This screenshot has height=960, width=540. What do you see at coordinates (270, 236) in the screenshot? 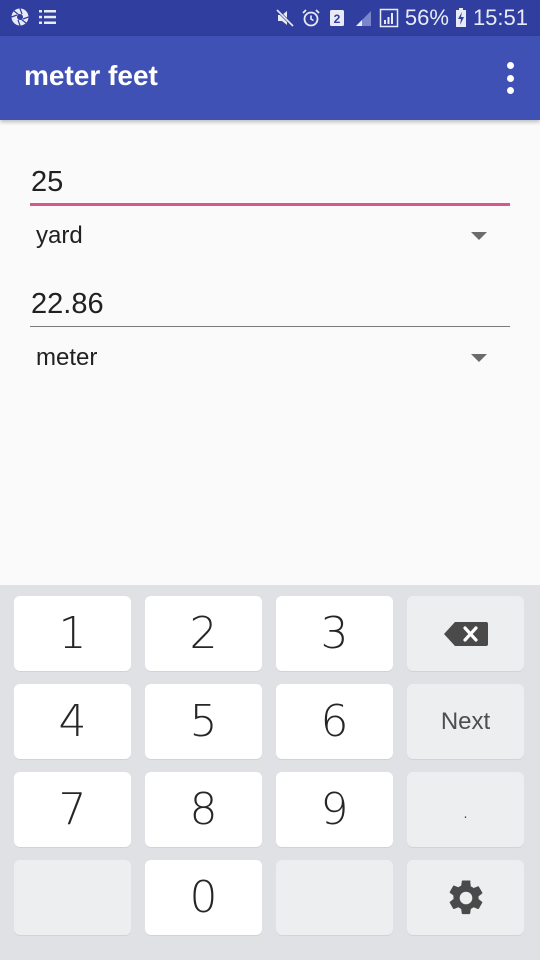
I see `input-unit-spinner: yard` at bounding box center [270, 236].